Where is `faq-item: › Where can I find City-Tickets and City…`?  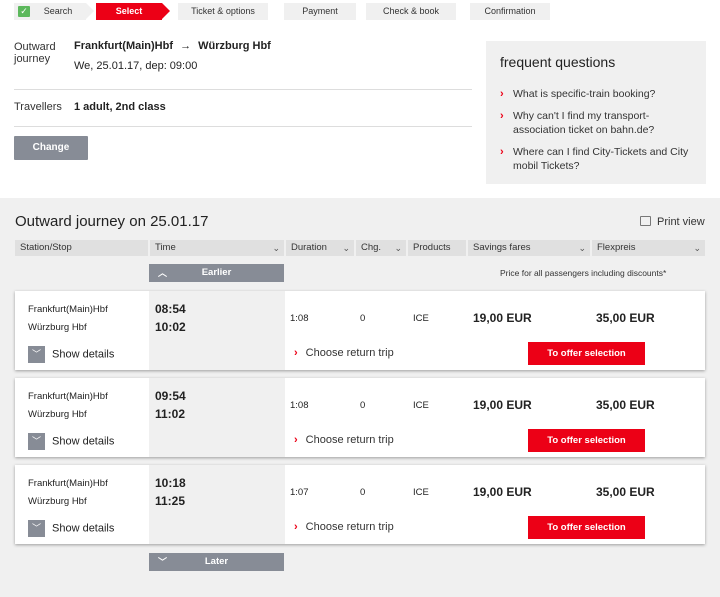 faq-item: › Where can I find City-Tickets and City… is located at coordinates (600, 159).